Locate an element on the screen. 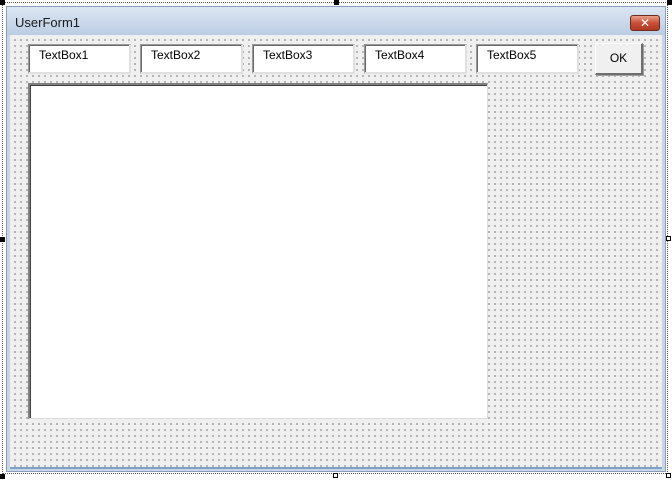 The width and height of the screenshot is (672, 480). textbox-3: TextBox3 is located at coordinates (303, 59).